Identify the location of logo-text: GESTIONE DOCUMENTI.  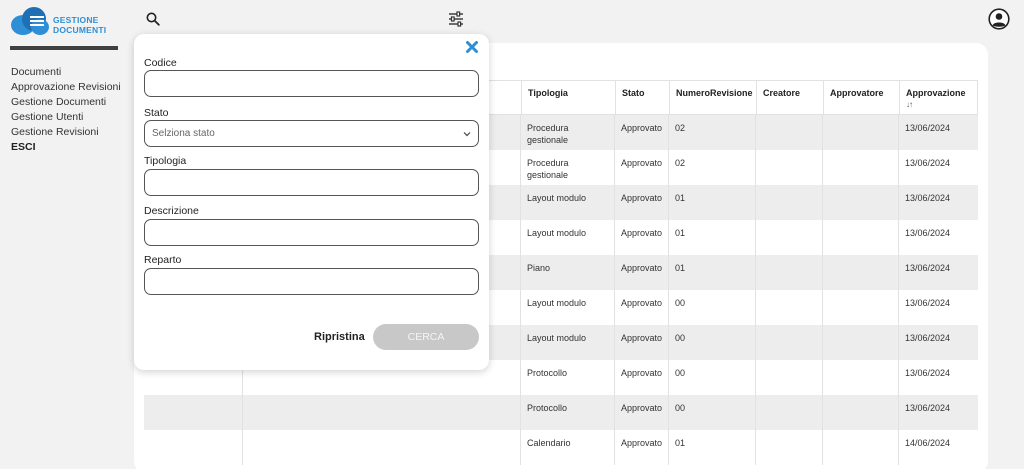
(79, 25).